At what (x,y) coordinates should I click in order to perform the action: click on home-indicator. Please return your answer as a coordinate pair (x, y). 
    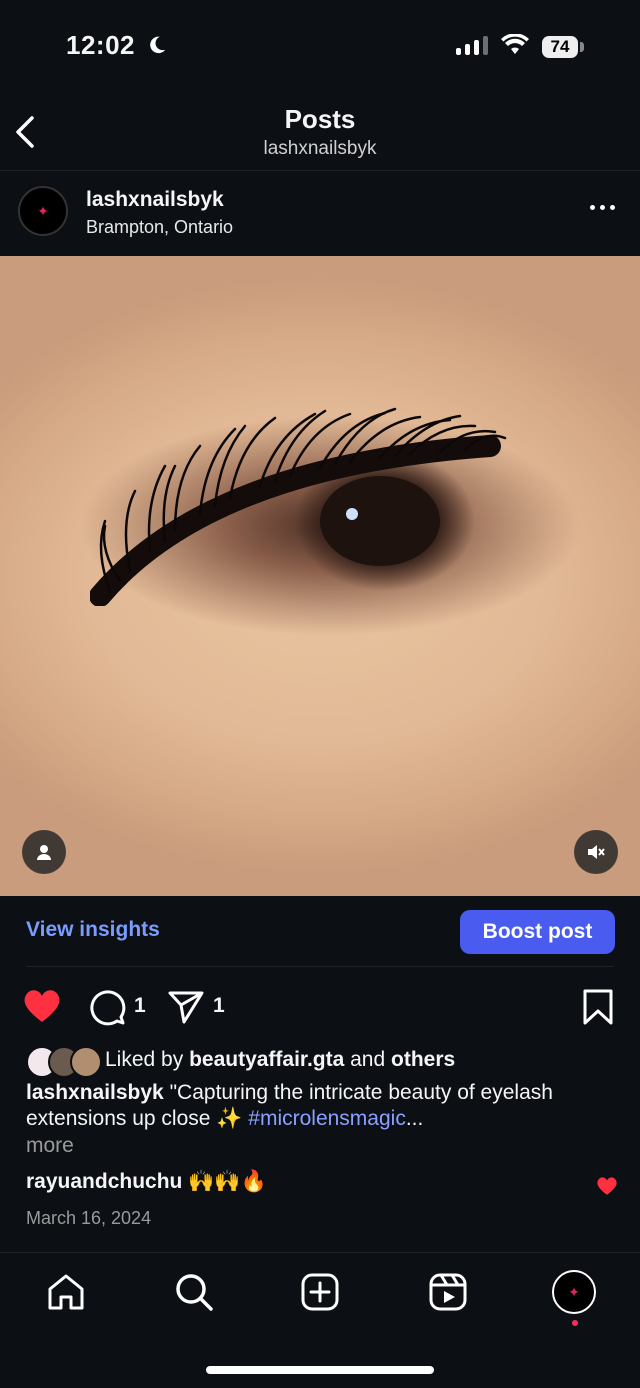
    Looking at the image, I should click on (320, 1370).